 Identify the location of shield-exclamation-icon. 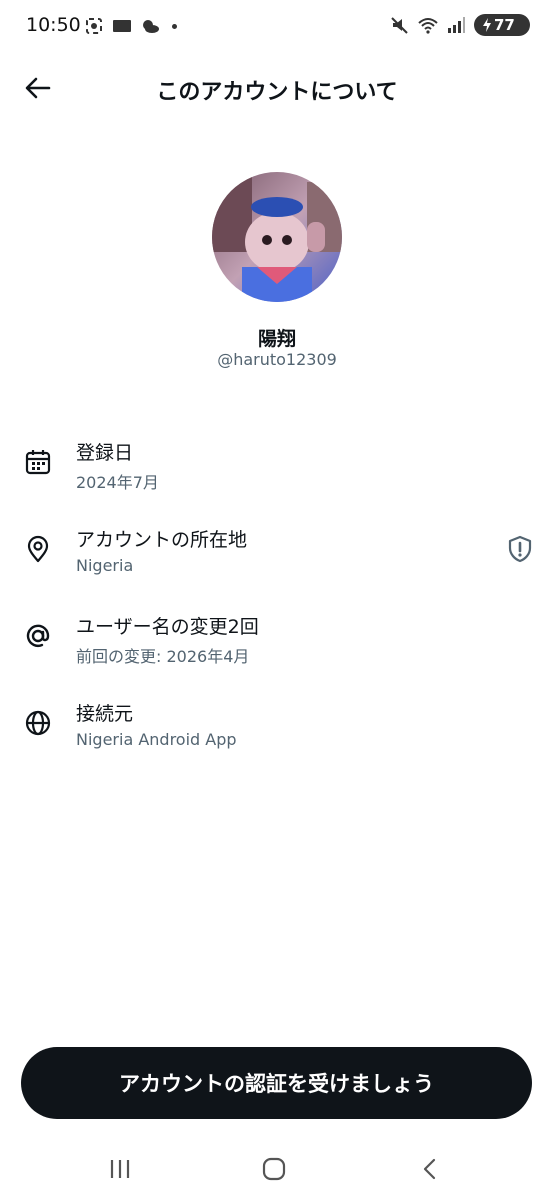
(520, 549).